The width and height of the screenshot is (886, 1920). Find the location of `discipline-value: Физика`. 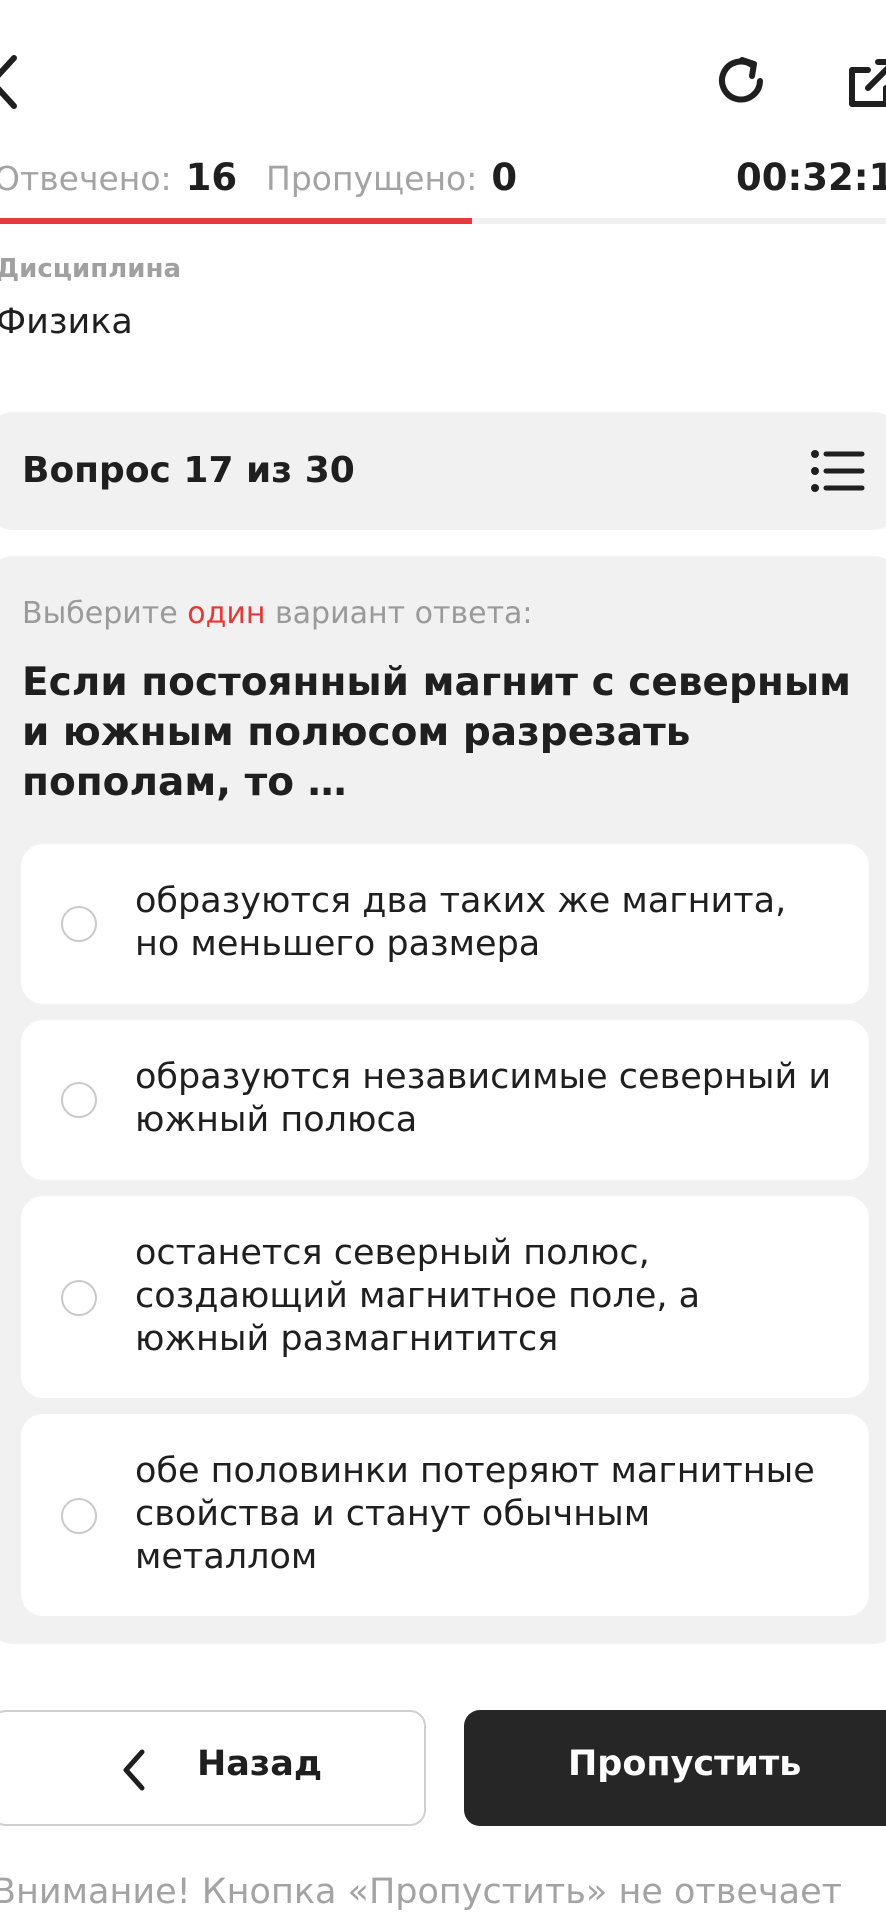

discipline-value: Физика is located at coordinates (66, 322).